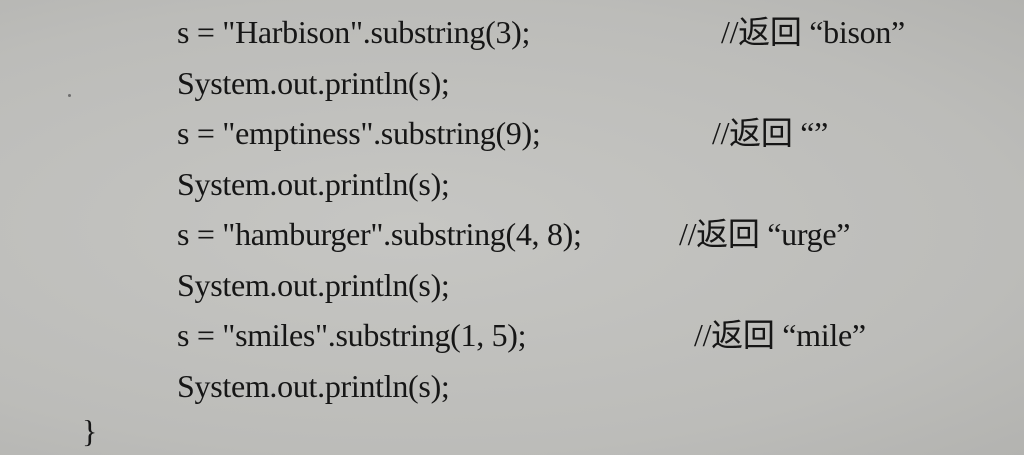 The height and width of the screenshot is (455, 1024). What do you see at coordinates (379, 234) in the screenshot?
I see `code-statement: s = "hamburger".substring(4, 8);` at bounding box center [379, 234].